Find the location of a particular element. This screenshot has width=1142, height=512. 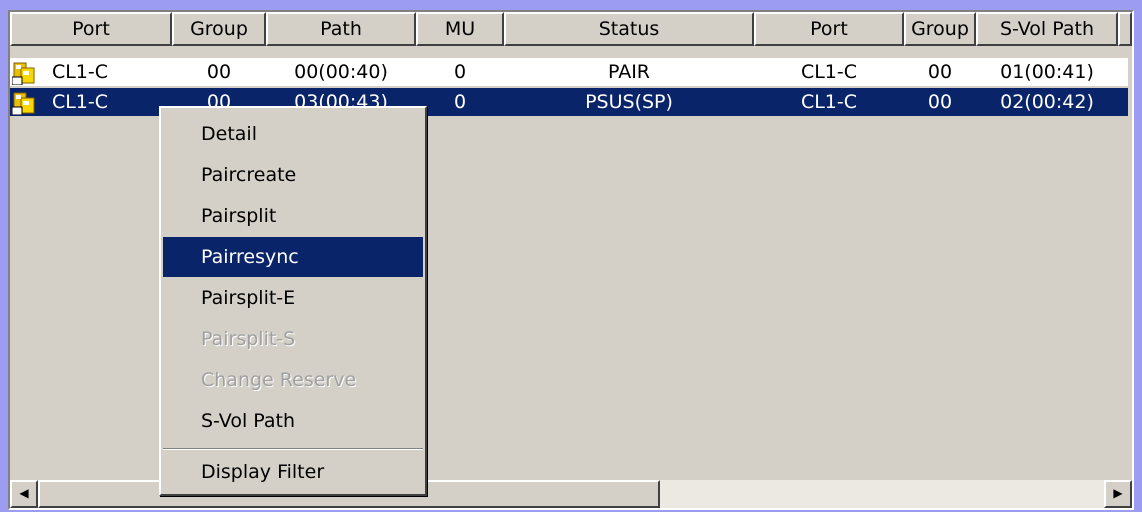

scroll-left-button: ◀ is located at coordinates (24, 494).